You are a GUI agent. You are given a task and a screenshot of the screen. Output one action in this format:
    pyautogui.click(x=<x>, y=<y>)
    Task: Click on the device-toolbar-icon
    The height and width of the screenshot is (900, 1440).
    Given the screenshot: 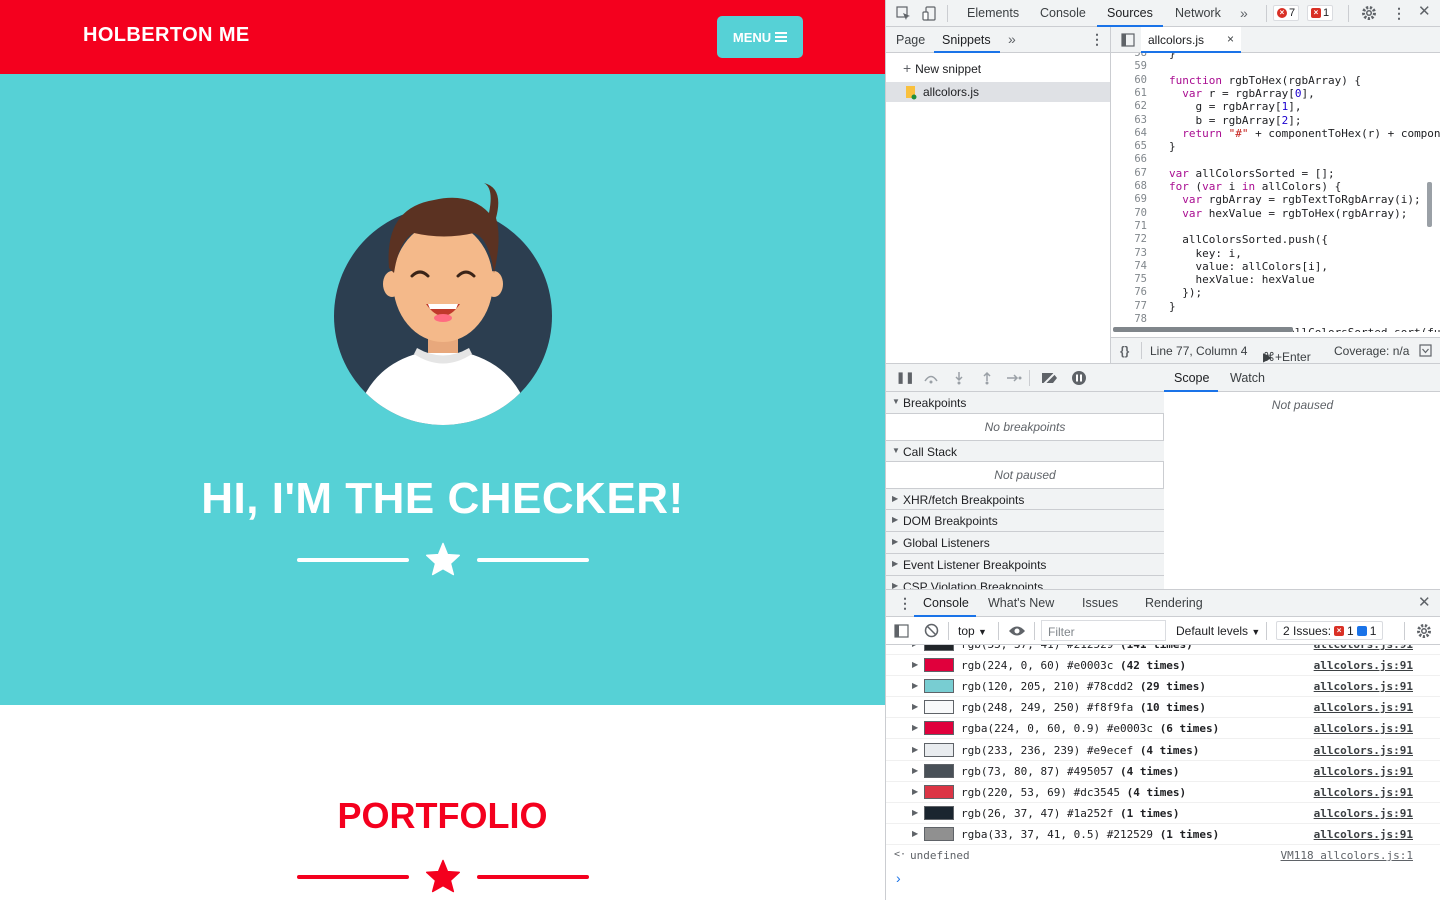 What is the action you would take?
    pyautogui.click(x=929, y=13)
    